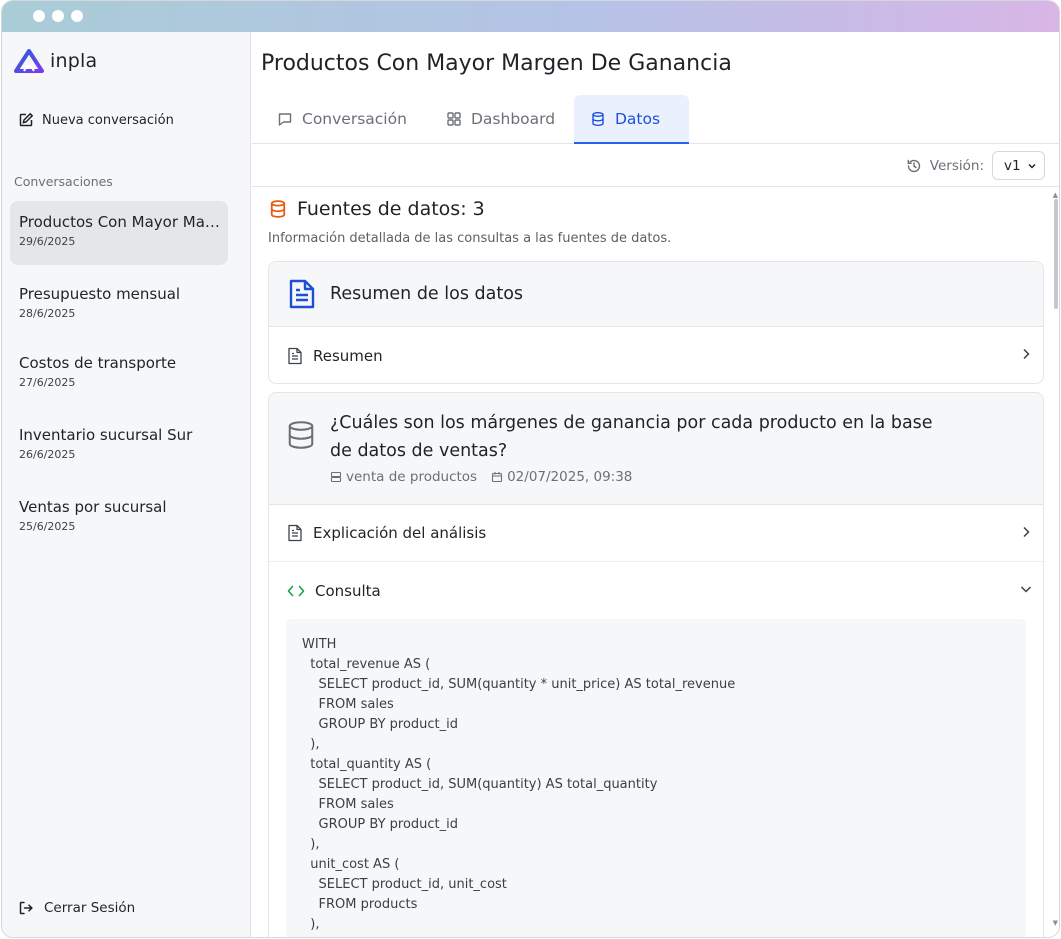 The height and width of the screenshot is (939, 1061). I want to click on version-label: Versión:, so click(945, 166).